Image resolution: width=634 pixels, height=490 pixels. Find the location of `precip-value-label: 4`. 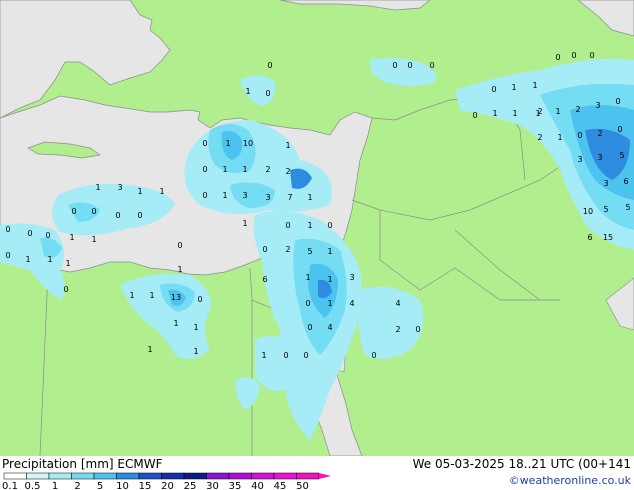

precip-value-label: 4 is located at coordinates (351, 303).